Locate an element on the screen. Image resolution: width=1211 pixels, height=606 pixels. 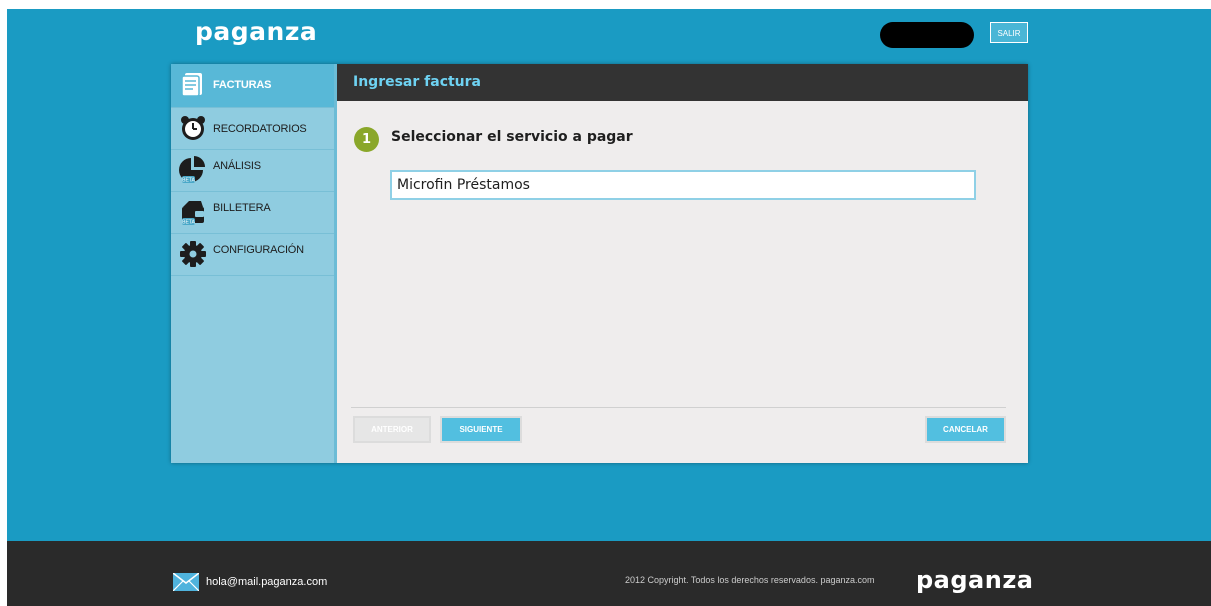
footer-email-link: hola@mail.paganza.com is located at coordinates (266, 582).